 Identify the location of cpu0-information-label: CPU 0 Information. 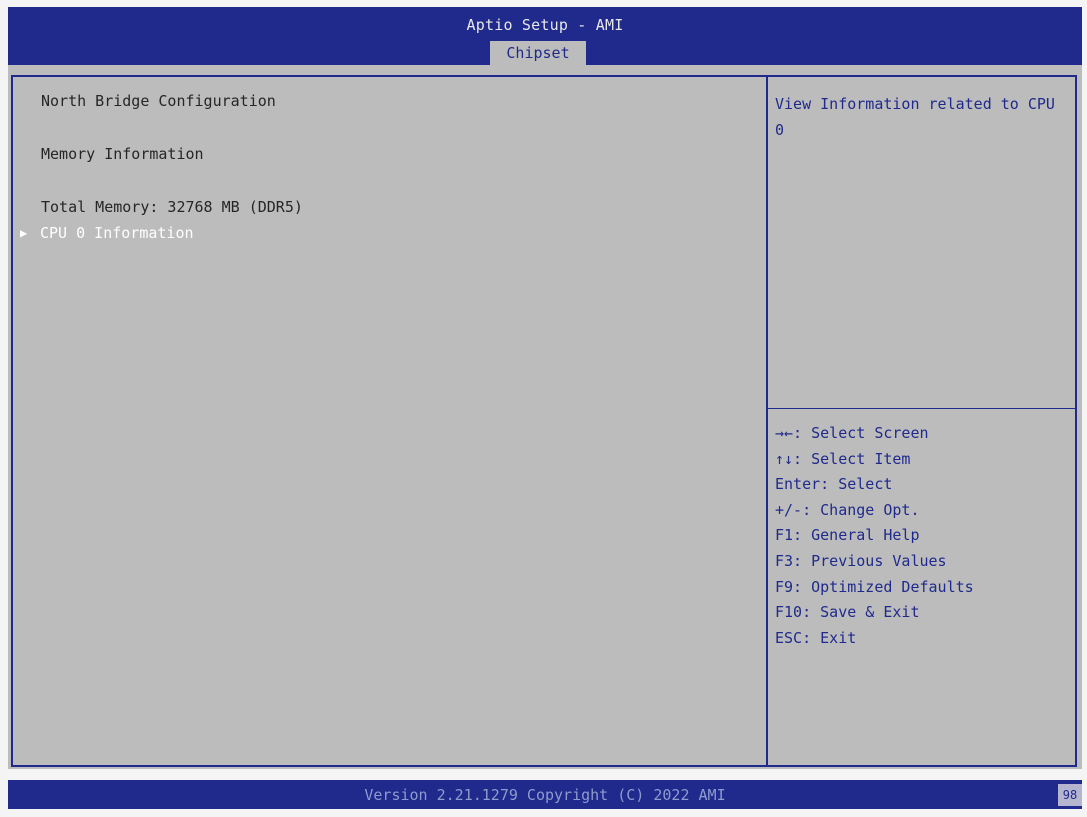
(117, 233).